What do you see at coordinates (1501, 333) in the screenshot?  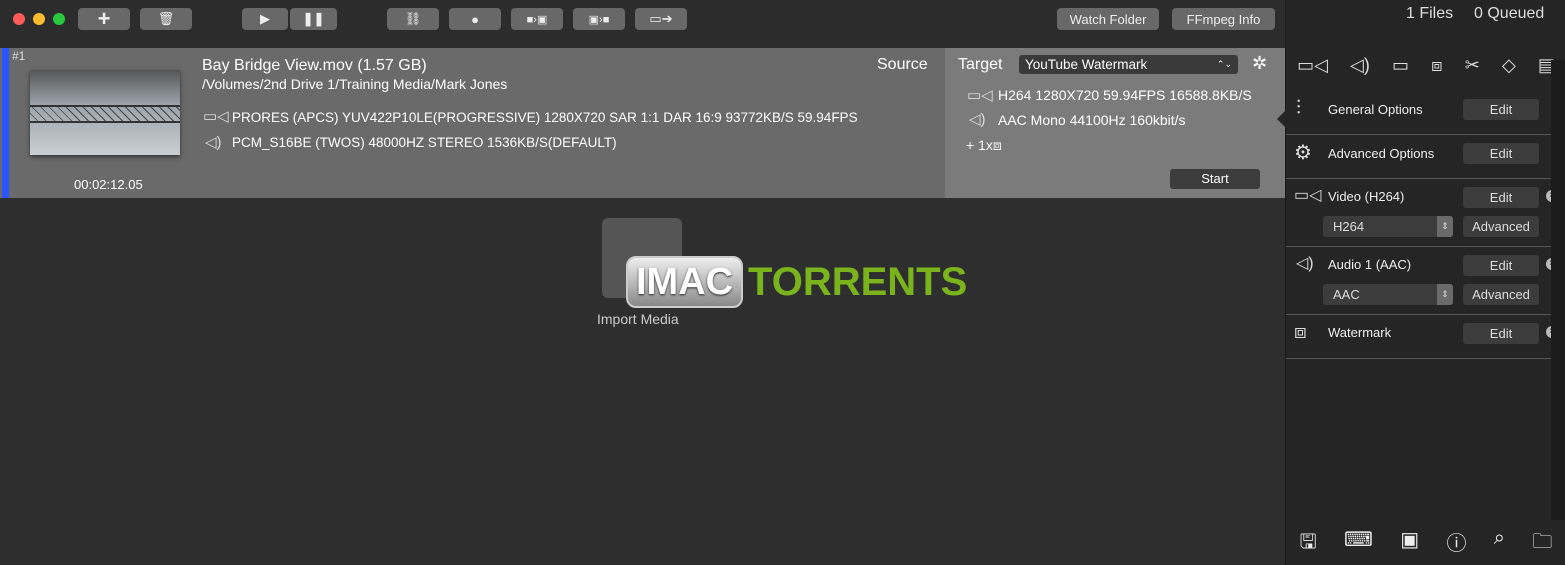 I see `watermark-edit-button: Edit` at bounding box center [1501, 333].